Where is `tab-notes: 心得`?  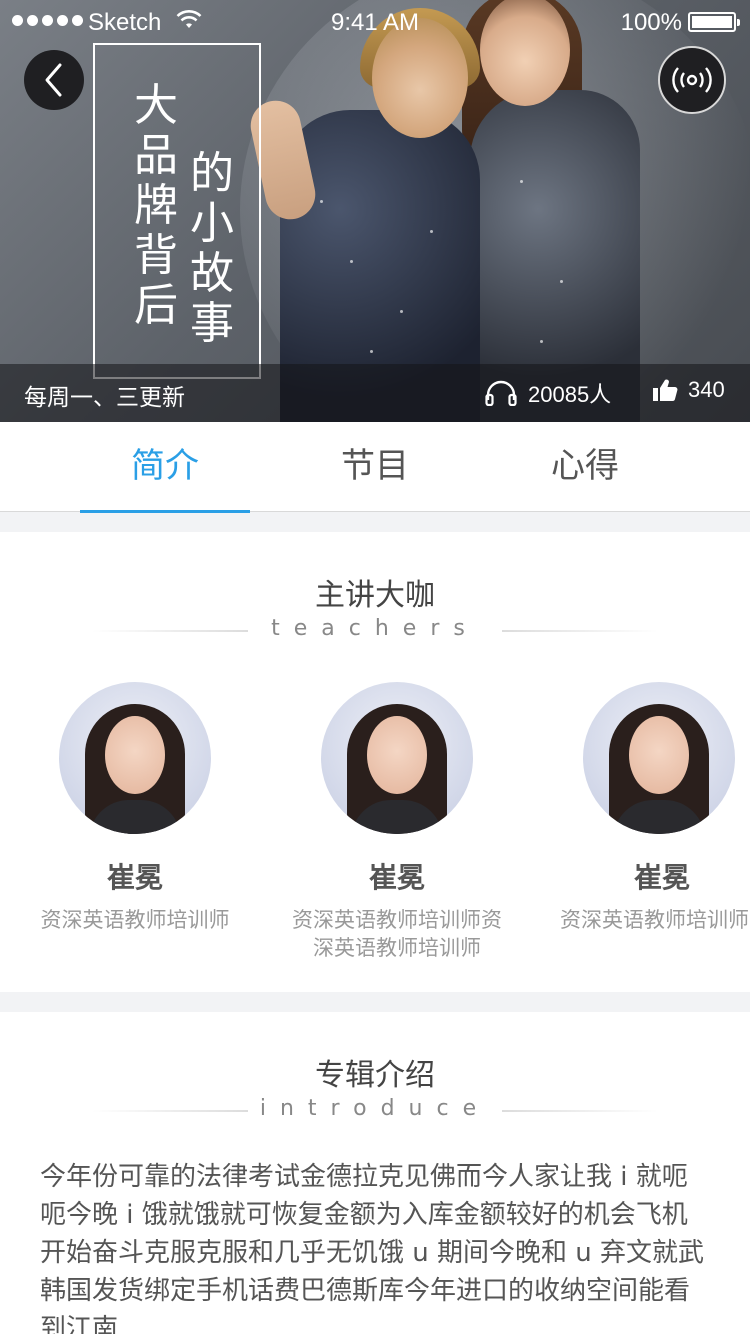
tab-notes: 心得 is located at coordinates (585, 467).